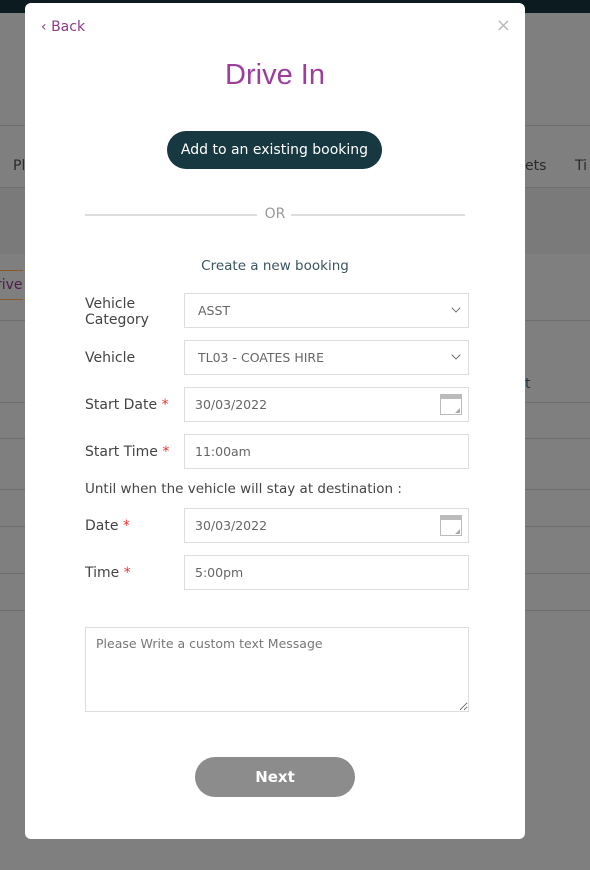 The height and width of the screenshot is (870, 590). What do you see at coordinates (326, 404) in the screenshot?
I see `start-date-input: 30/03/2022` at bounding box center [326, 404].